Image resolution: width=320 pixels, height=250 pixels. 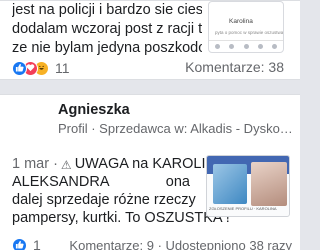 What do you see at coordinates (66, 165) in the screenshot?
I see `warning-icon: ⚠` at bounding box center [66, 165].